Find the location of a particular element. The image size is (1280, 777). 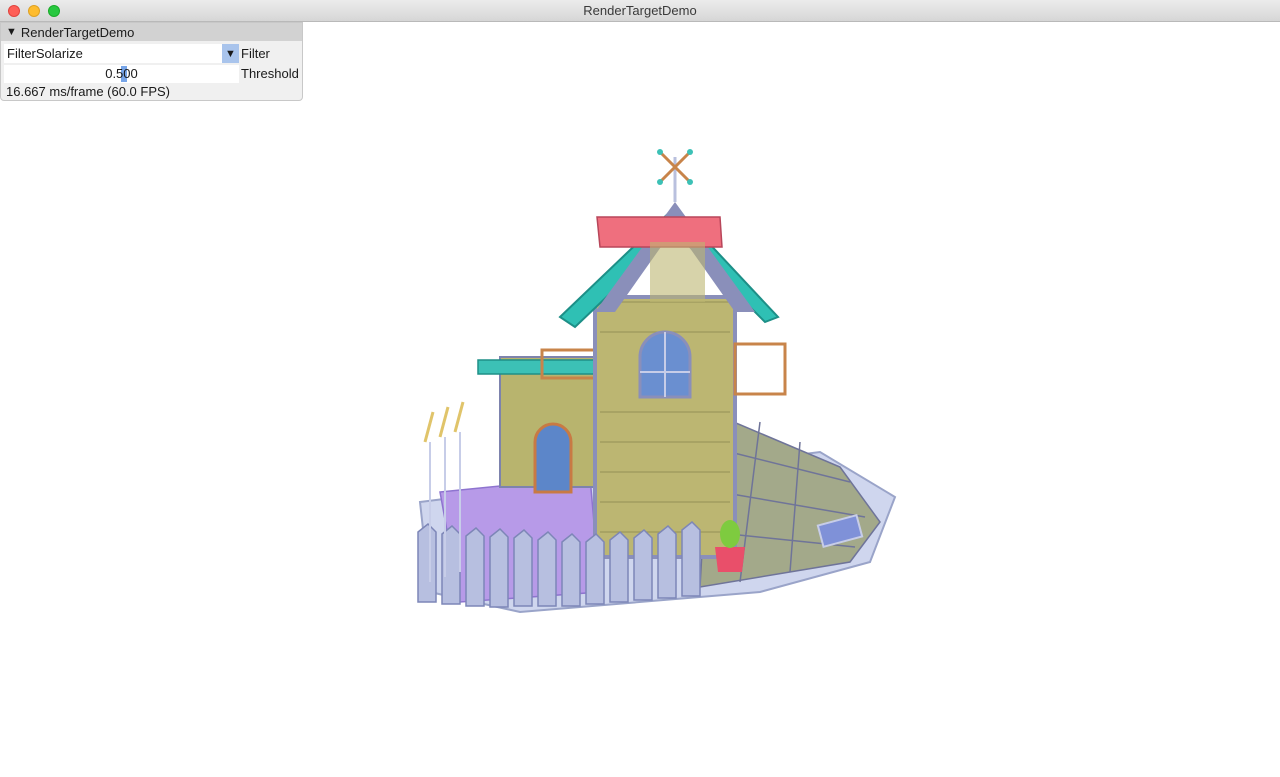

threshold-value: 0.500 is located at coordinates (121, 73).